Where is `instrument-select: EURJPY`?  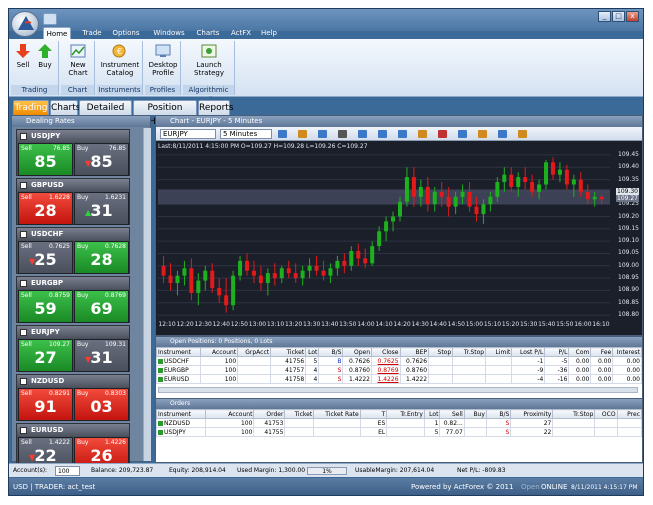
instrument-select: EURJPY is located at coordinates (188, 134).